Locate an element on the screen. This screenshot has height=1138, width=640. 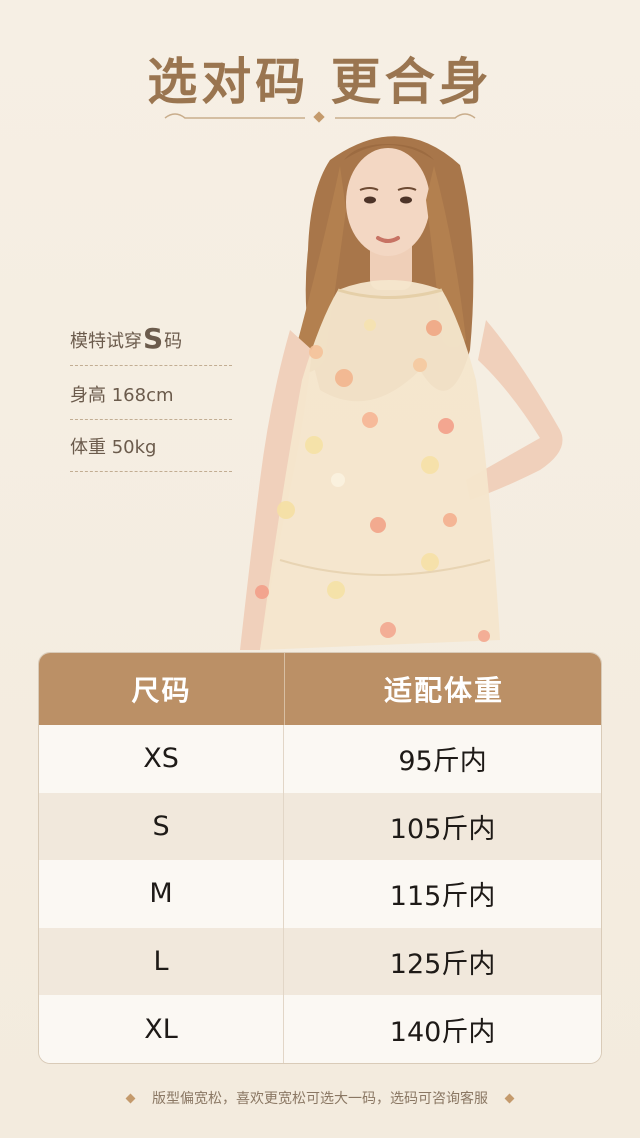
size-cell: S is located at coordinates (162, 826).